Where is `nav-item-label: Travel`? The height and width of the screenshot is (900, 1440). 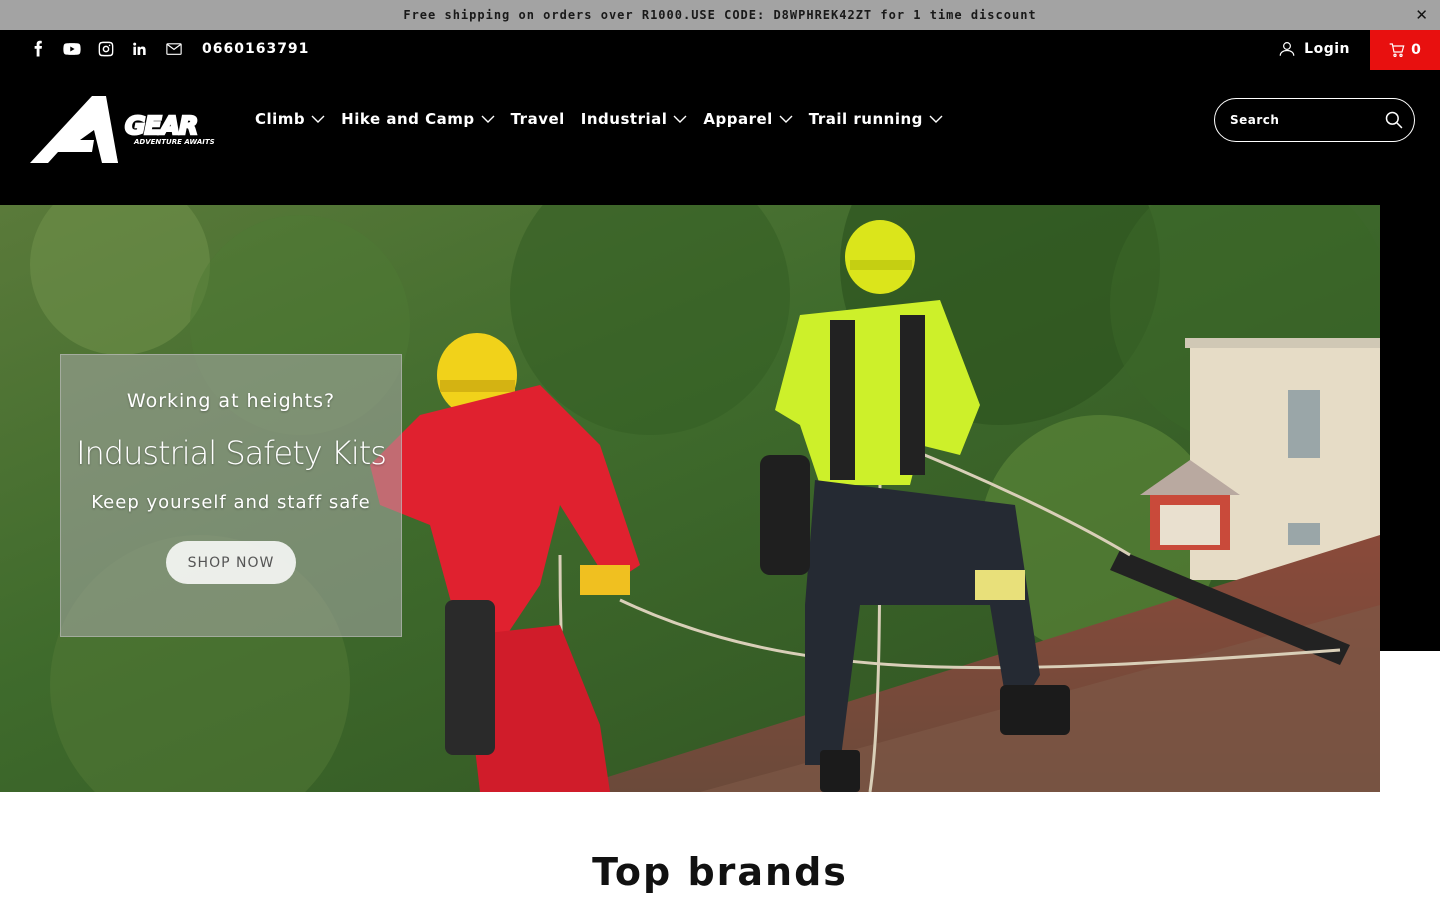 nav-item-label: Travel is located at coordinates (537, 119).